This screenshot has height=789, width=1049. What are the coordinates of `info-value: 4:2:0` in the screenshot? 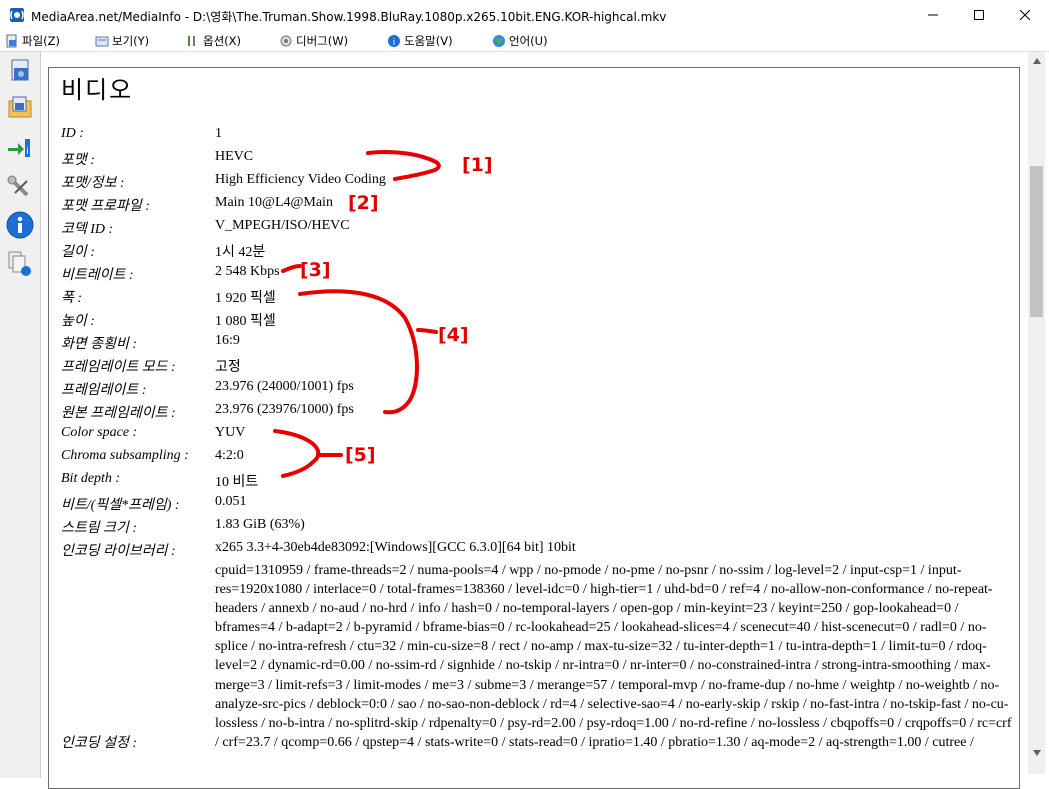 It's located at (229, 455).